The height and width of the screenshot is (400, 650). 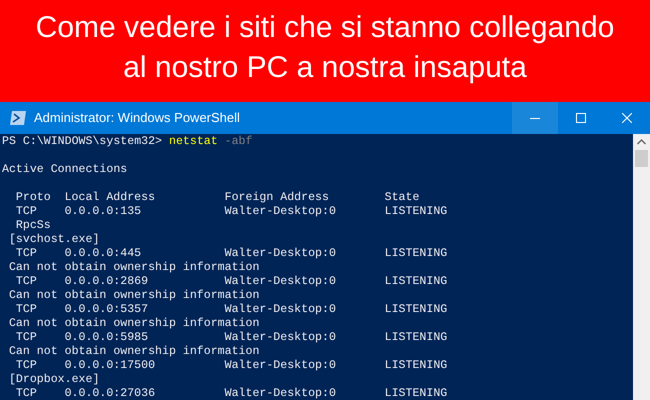 What do you see at coordinates (627, 118) in the screenshot?
I see `close-icon` at bounding box center [627, 118].